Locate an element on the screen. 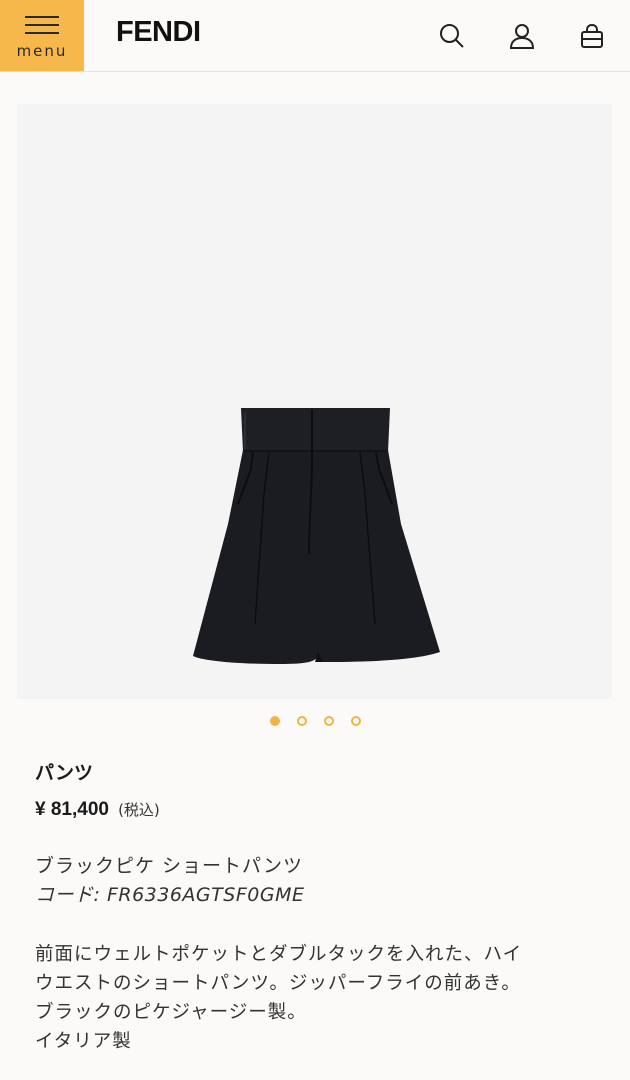 This screenshot has height=1080, width=630. product-subtitle: ブラックピケ ショートパンツ is located at coordinates (169, 866).